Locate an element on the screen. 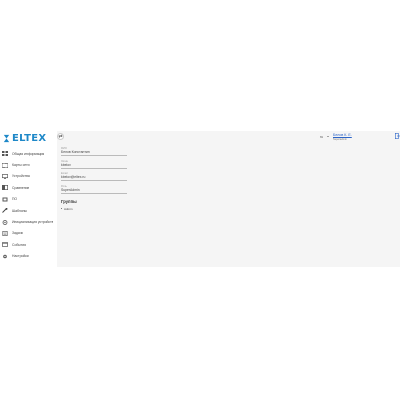 Image resolution: width=400 pixels, height=400 pixels. sidebar-item-label: ПО is located at coordinates (15, 199).